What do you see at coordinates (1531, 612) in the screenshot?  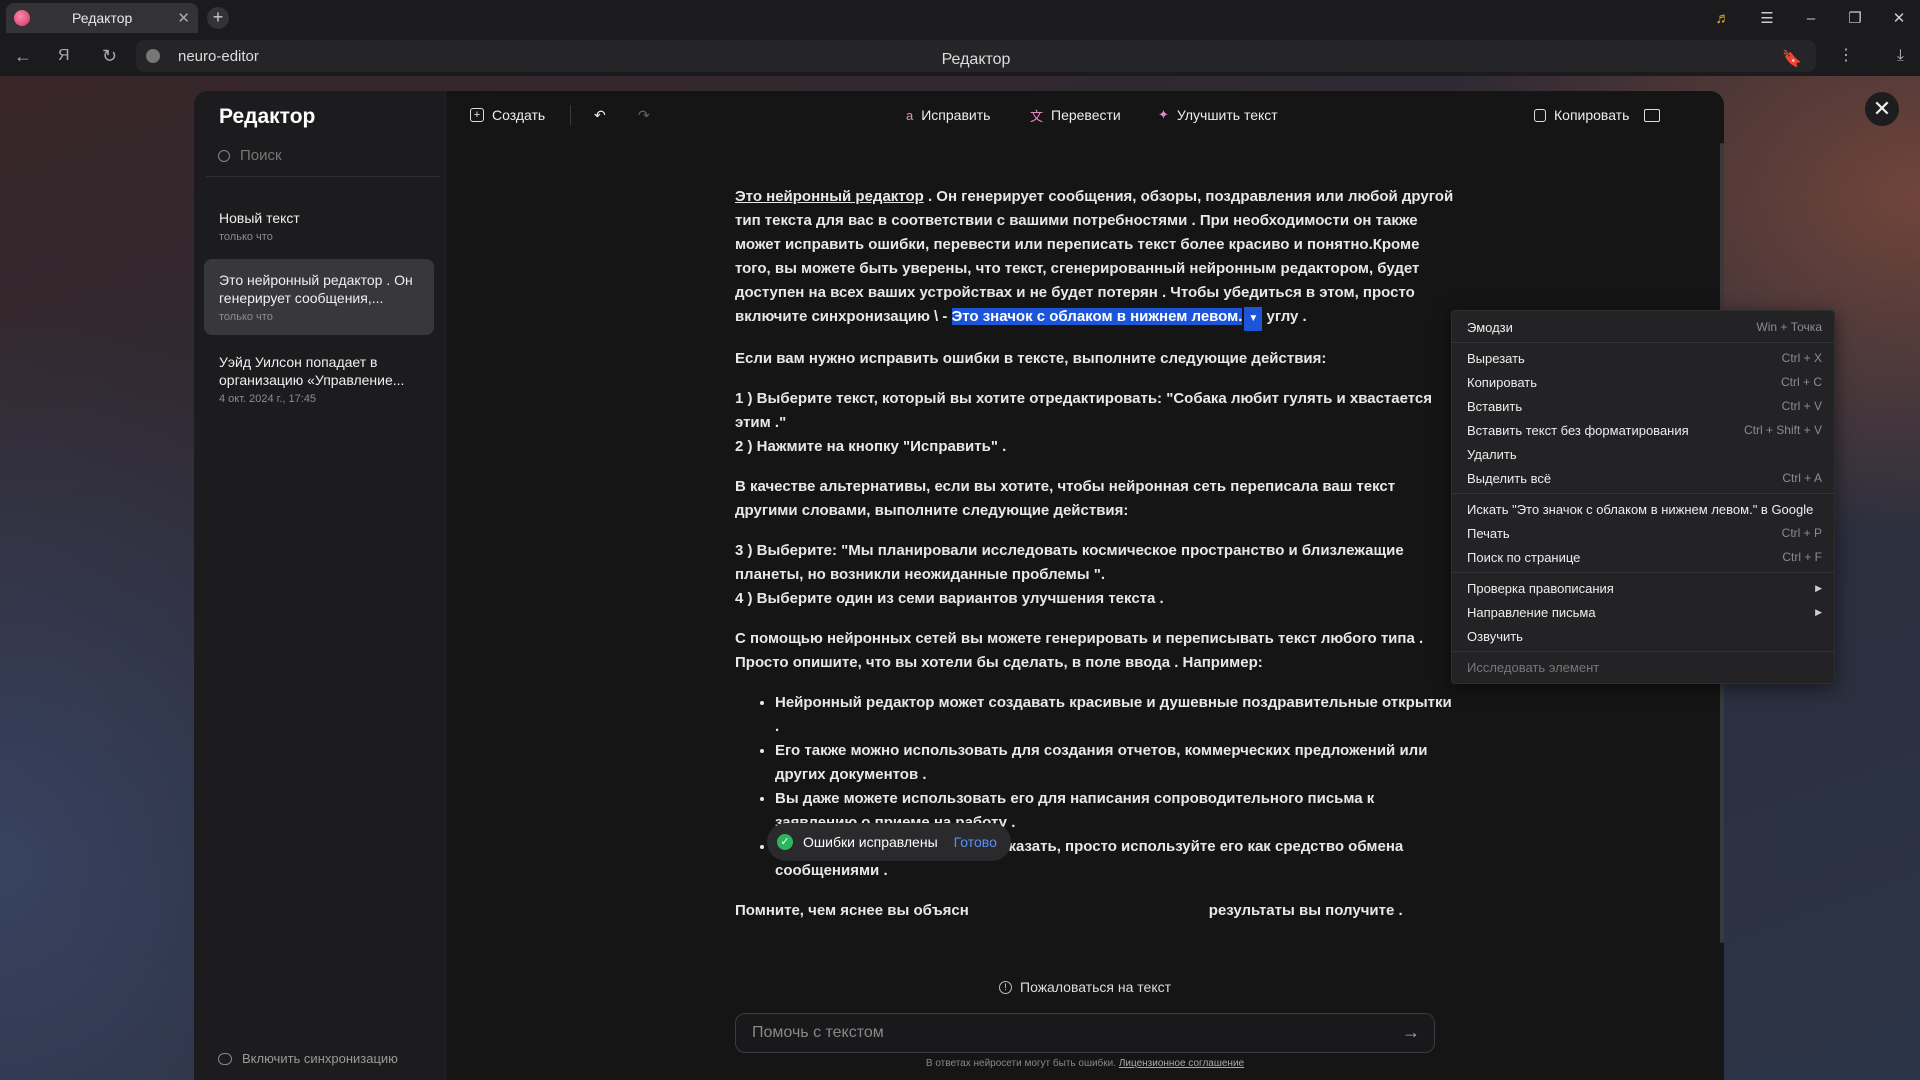 I see `menu-label: Направление письма` at bounding box center [1531, 612].